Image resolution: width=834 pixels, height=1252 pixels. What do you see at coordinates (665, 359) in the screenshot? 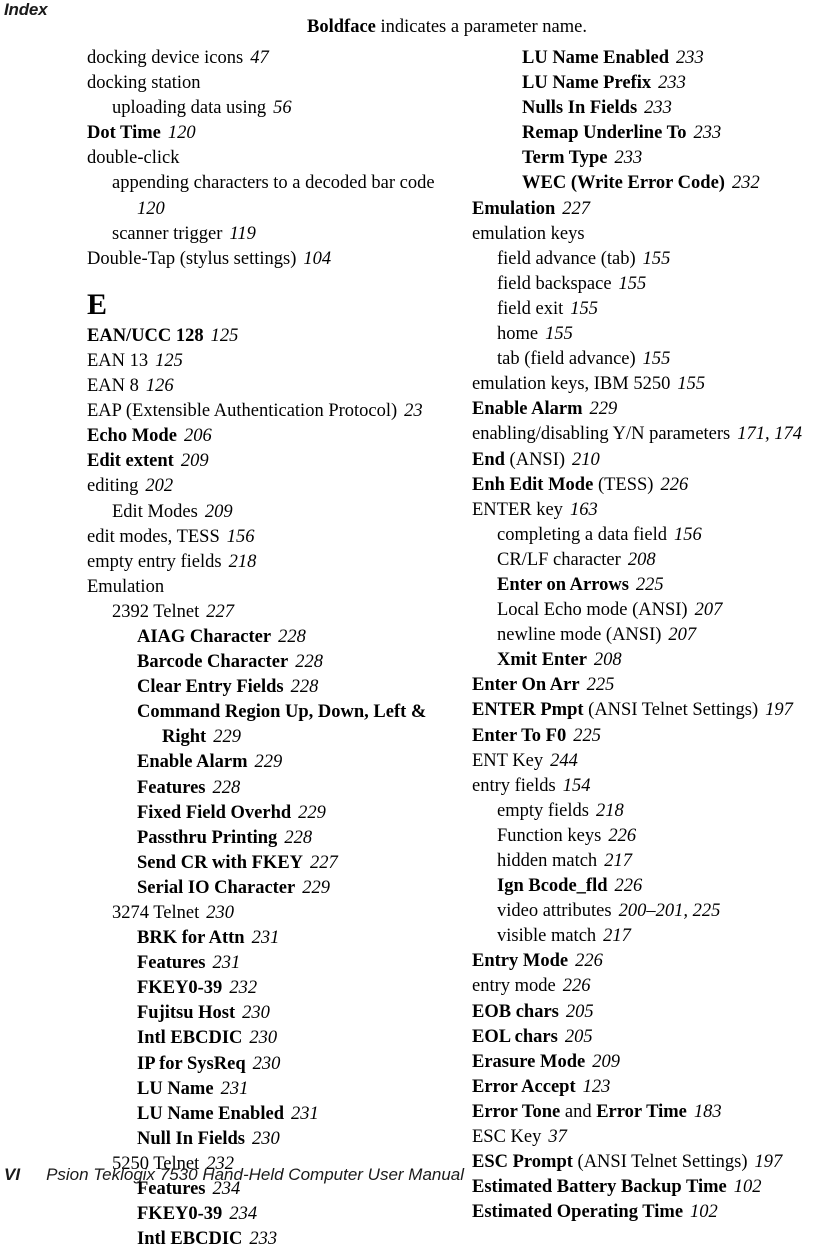
I see `index-entry: tab (field advance) 155` at bounding box center [665, 359].